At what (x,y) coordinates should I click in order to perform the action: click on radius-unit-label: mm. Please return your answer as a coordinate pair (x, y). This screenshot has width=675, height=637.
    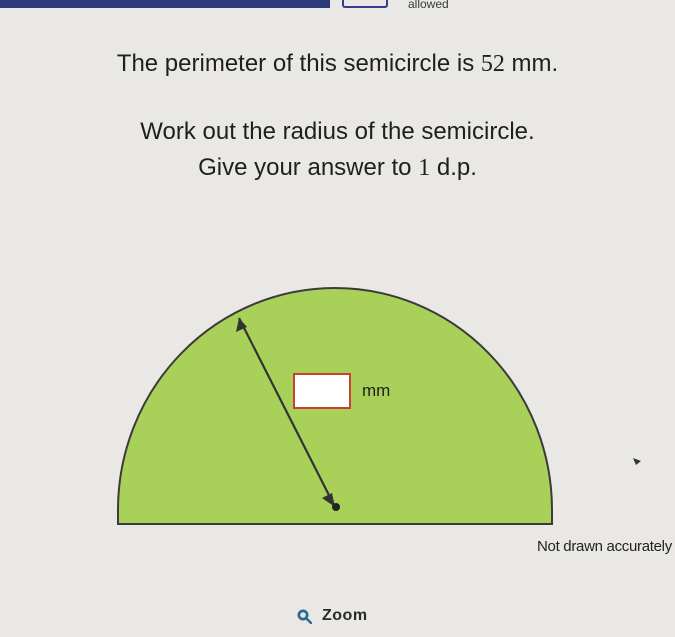
    Looking at the image, I should click on (376, 390).